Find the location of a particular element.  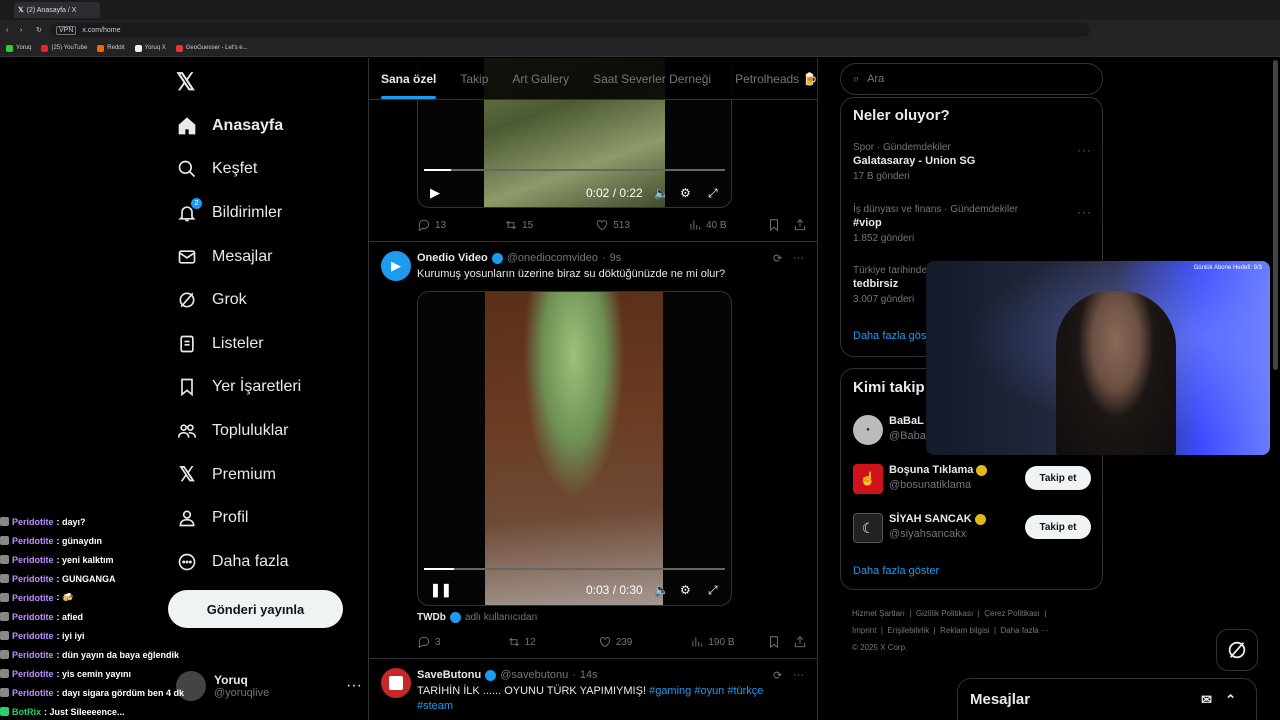

x-icon is located at coordinates (138, 48).